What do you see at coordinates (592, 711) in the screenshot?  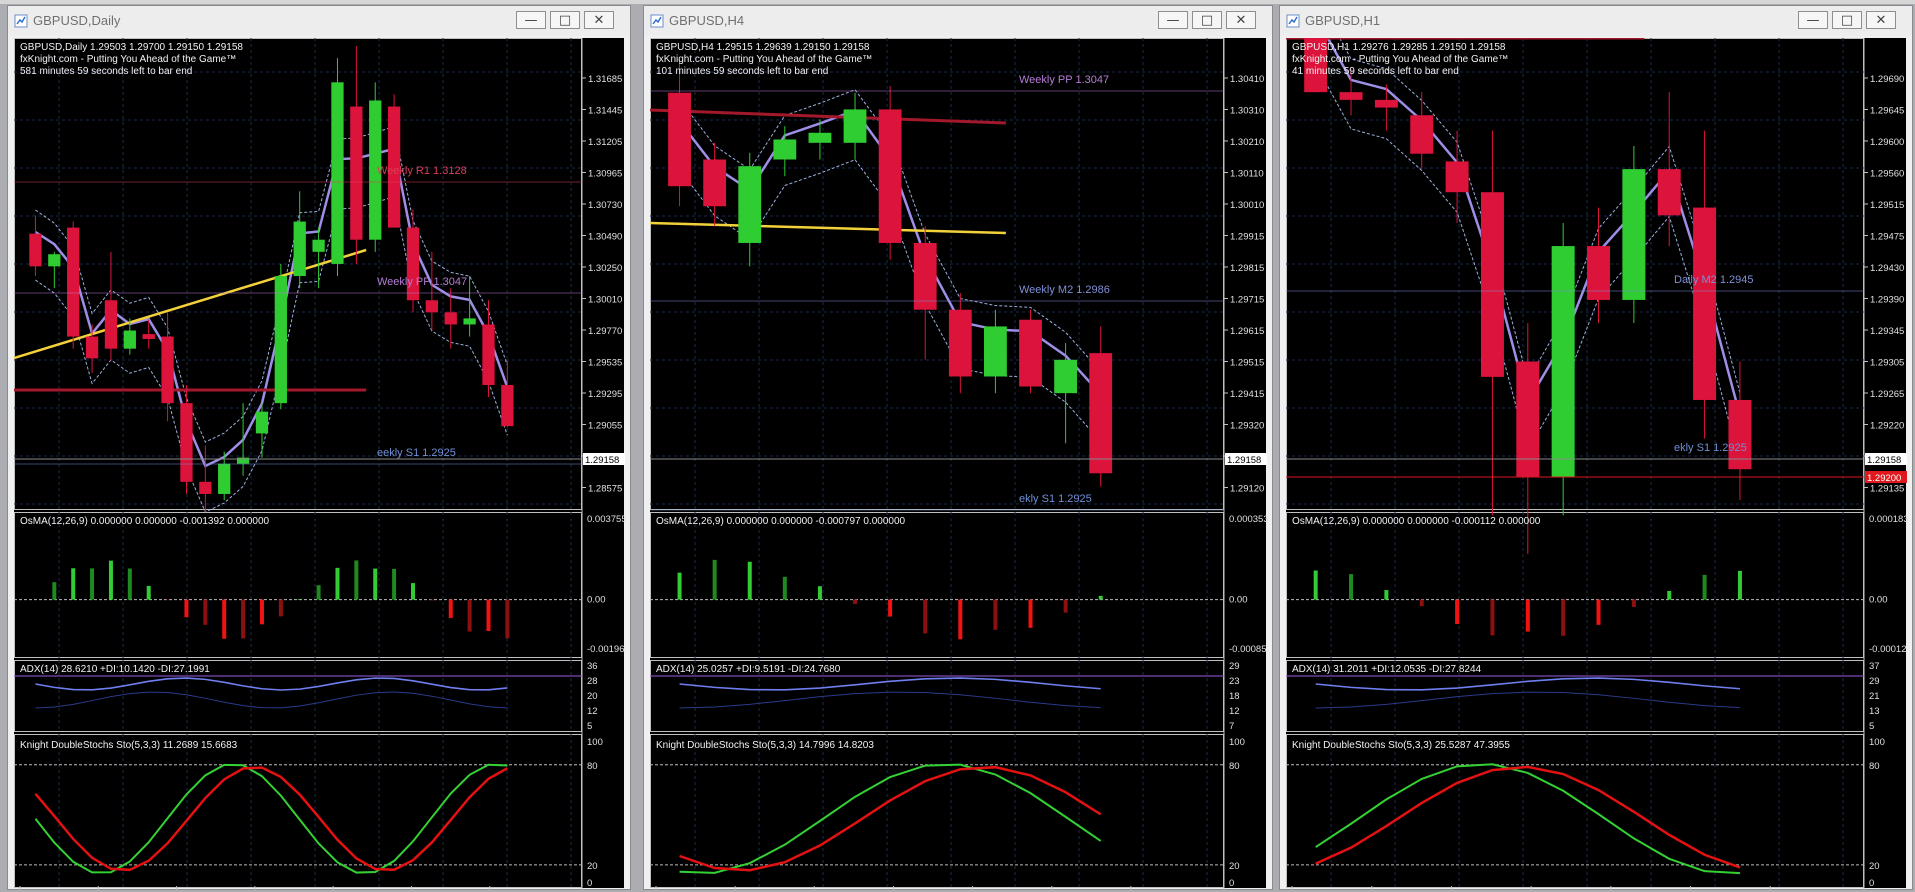 I see `adx-tick-label: 12` at bounding box center [592, 711].